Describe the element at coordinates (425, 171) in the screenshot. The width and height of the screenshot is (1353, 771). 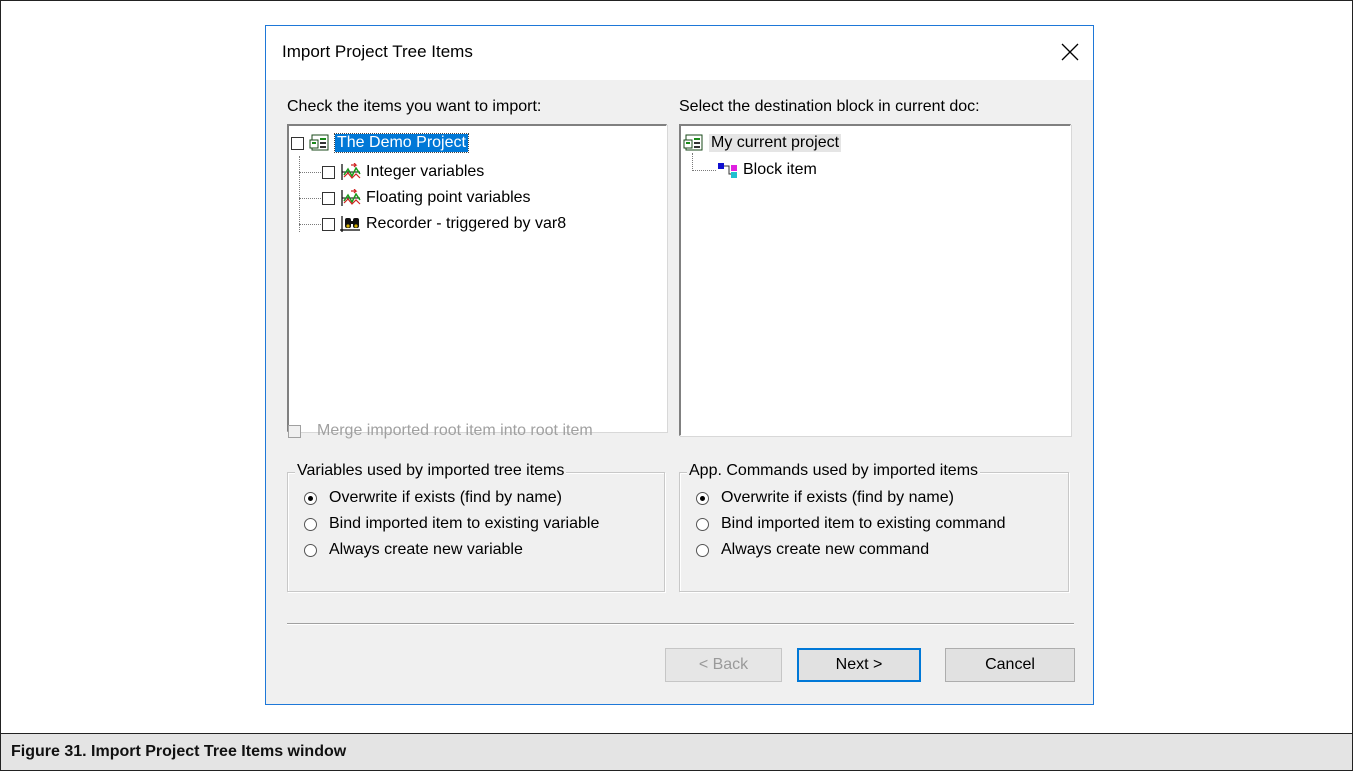
I see `tree-node-label: Integer variables` at that location.